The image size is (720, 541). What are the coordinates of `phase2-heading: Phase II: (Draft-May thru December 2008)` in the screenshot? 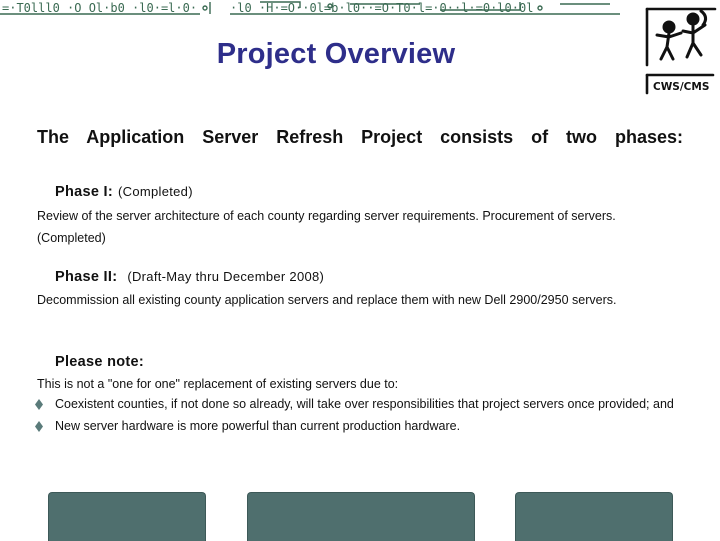 It's located at (189, 276).